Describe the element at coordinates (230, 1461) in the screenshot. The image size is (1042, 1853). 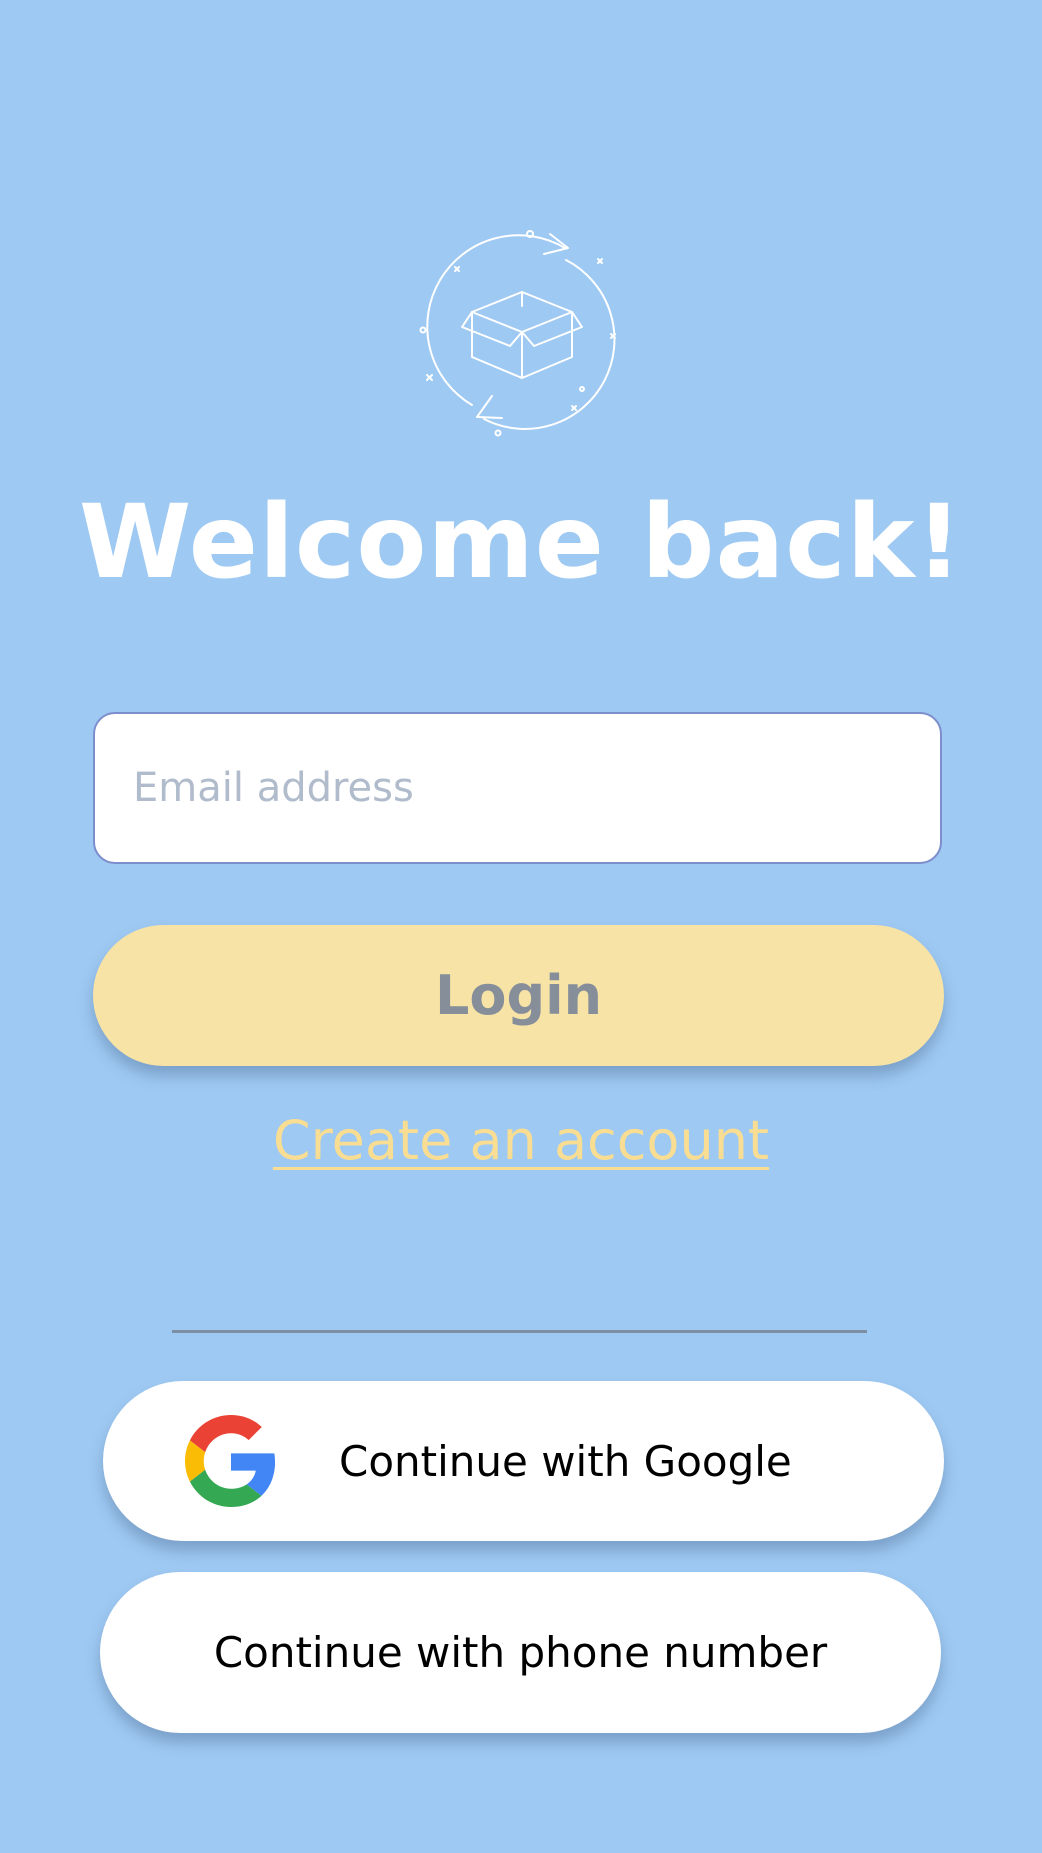
I see `google-icon` at that location.